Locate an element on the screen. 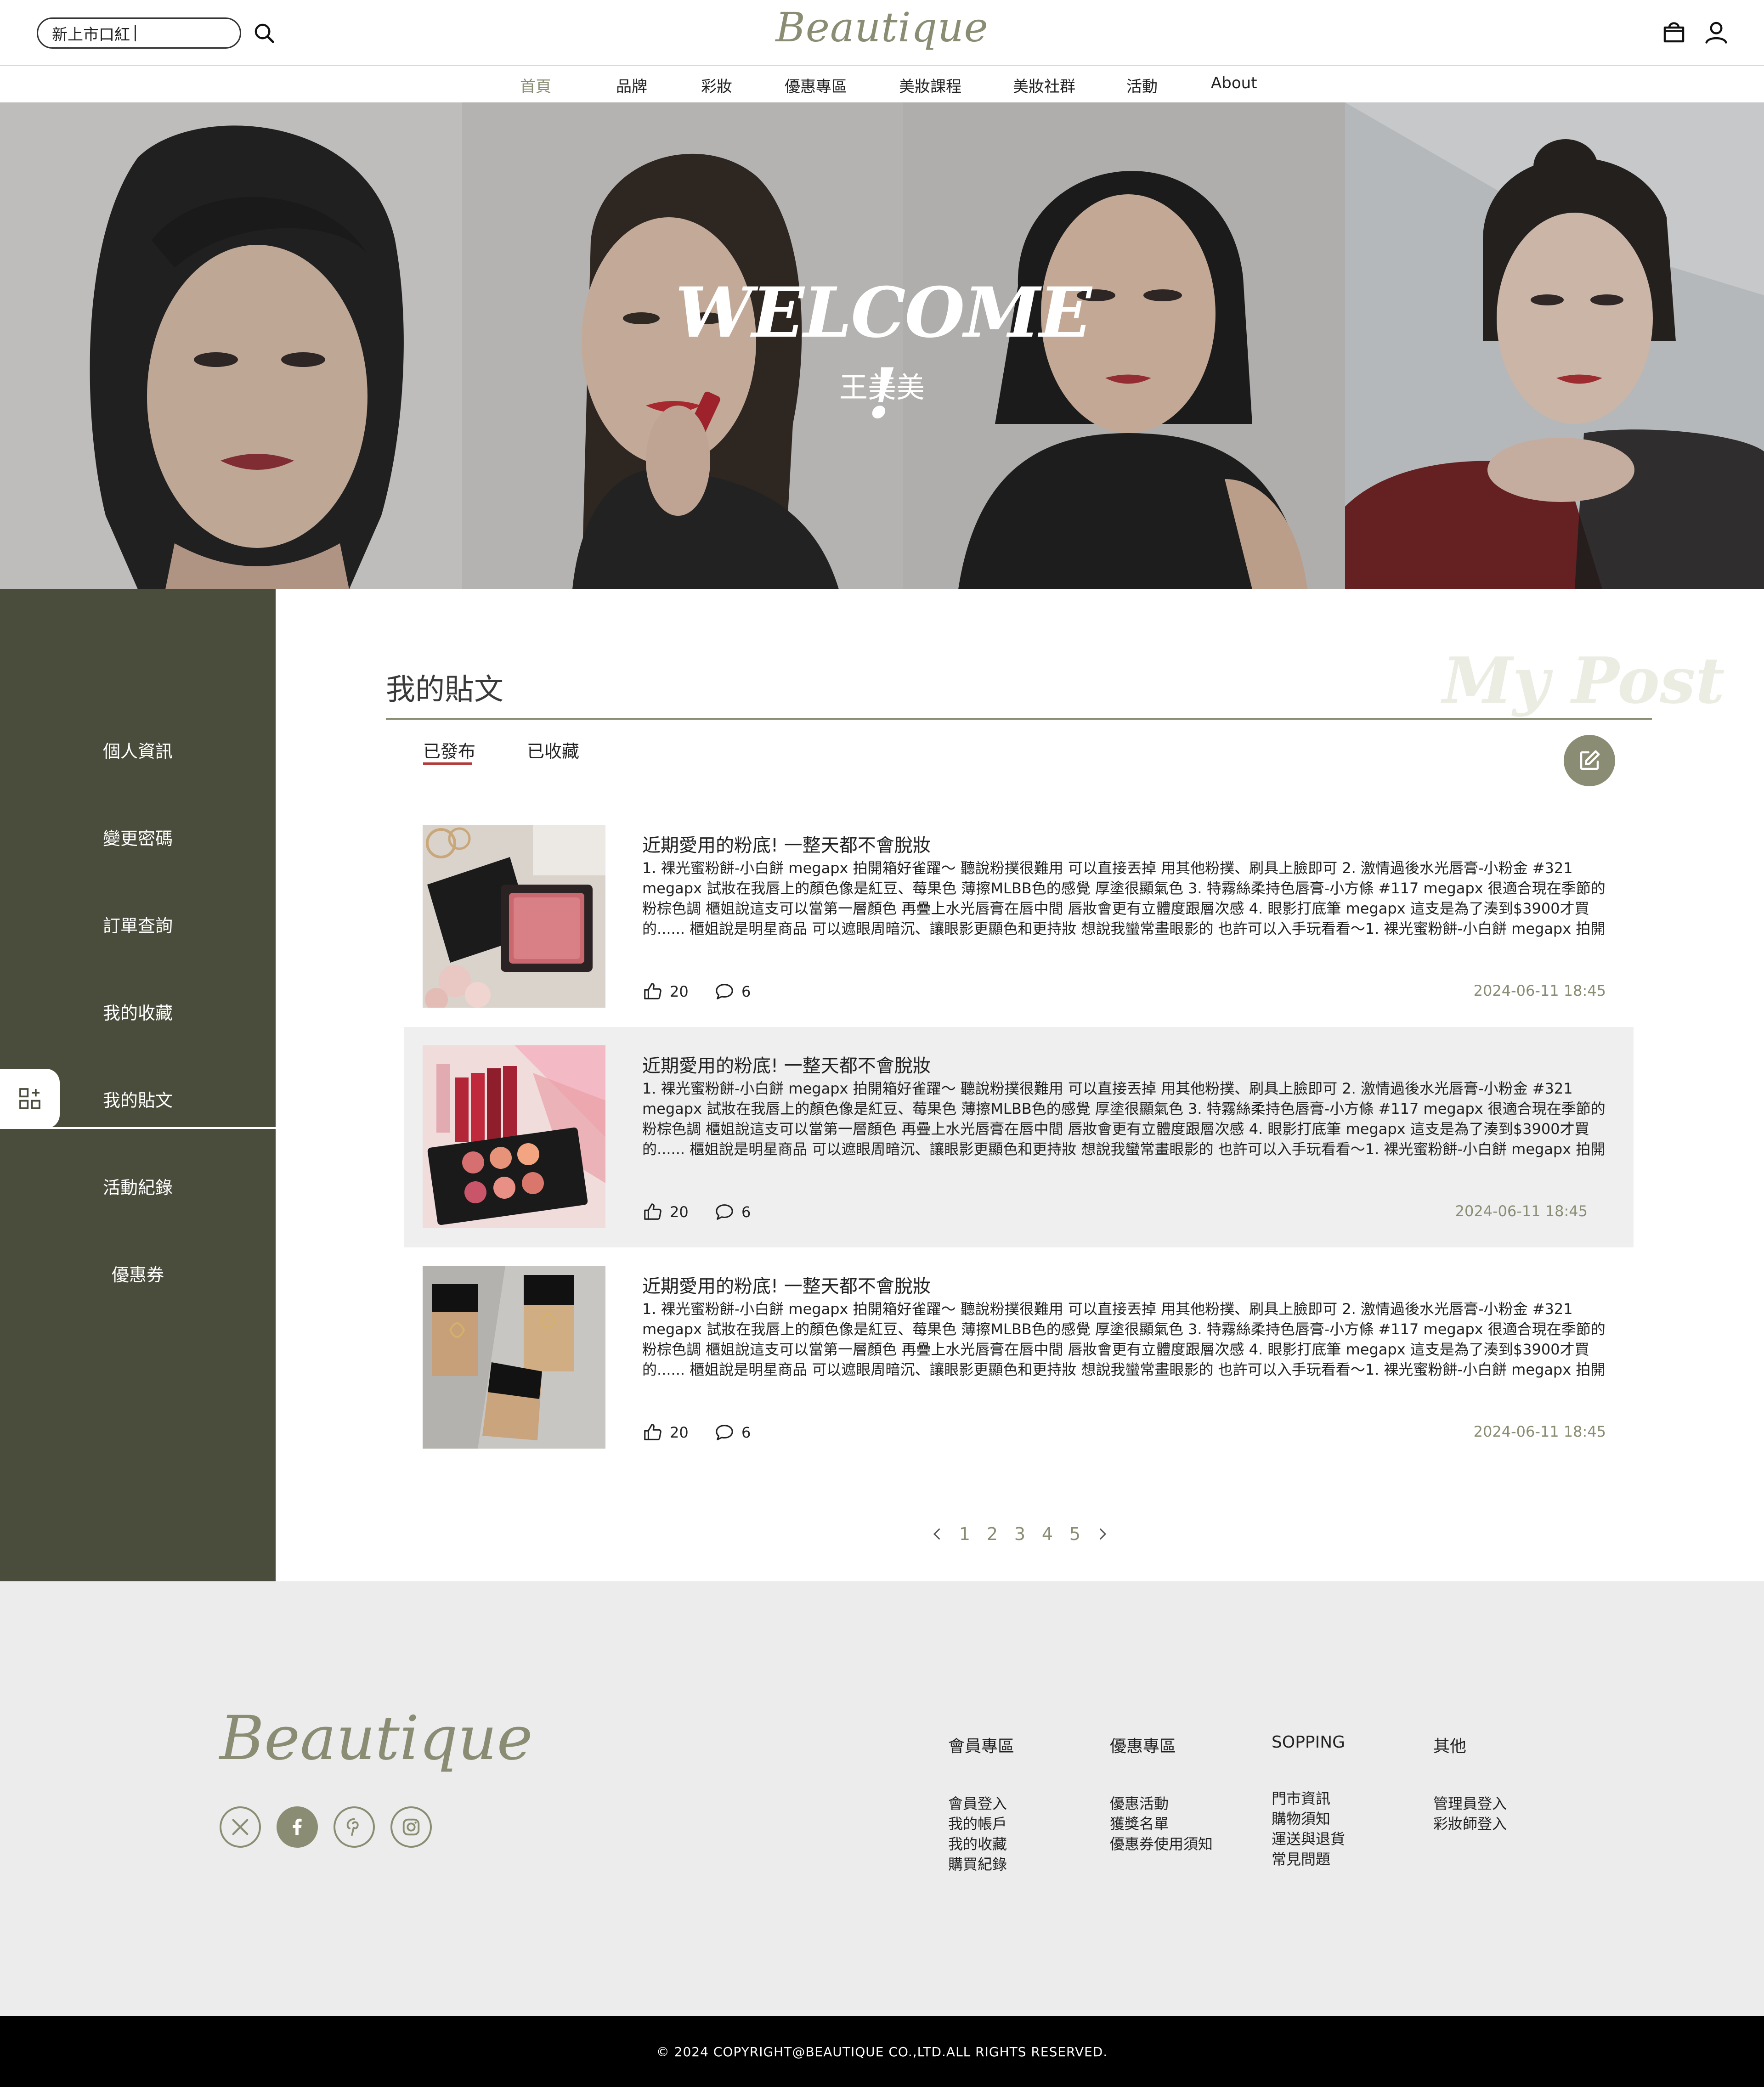 The image size is (1764, 2087). sidebar-item-favorites: 我的收藏 is located at coordinates (138, 1011).